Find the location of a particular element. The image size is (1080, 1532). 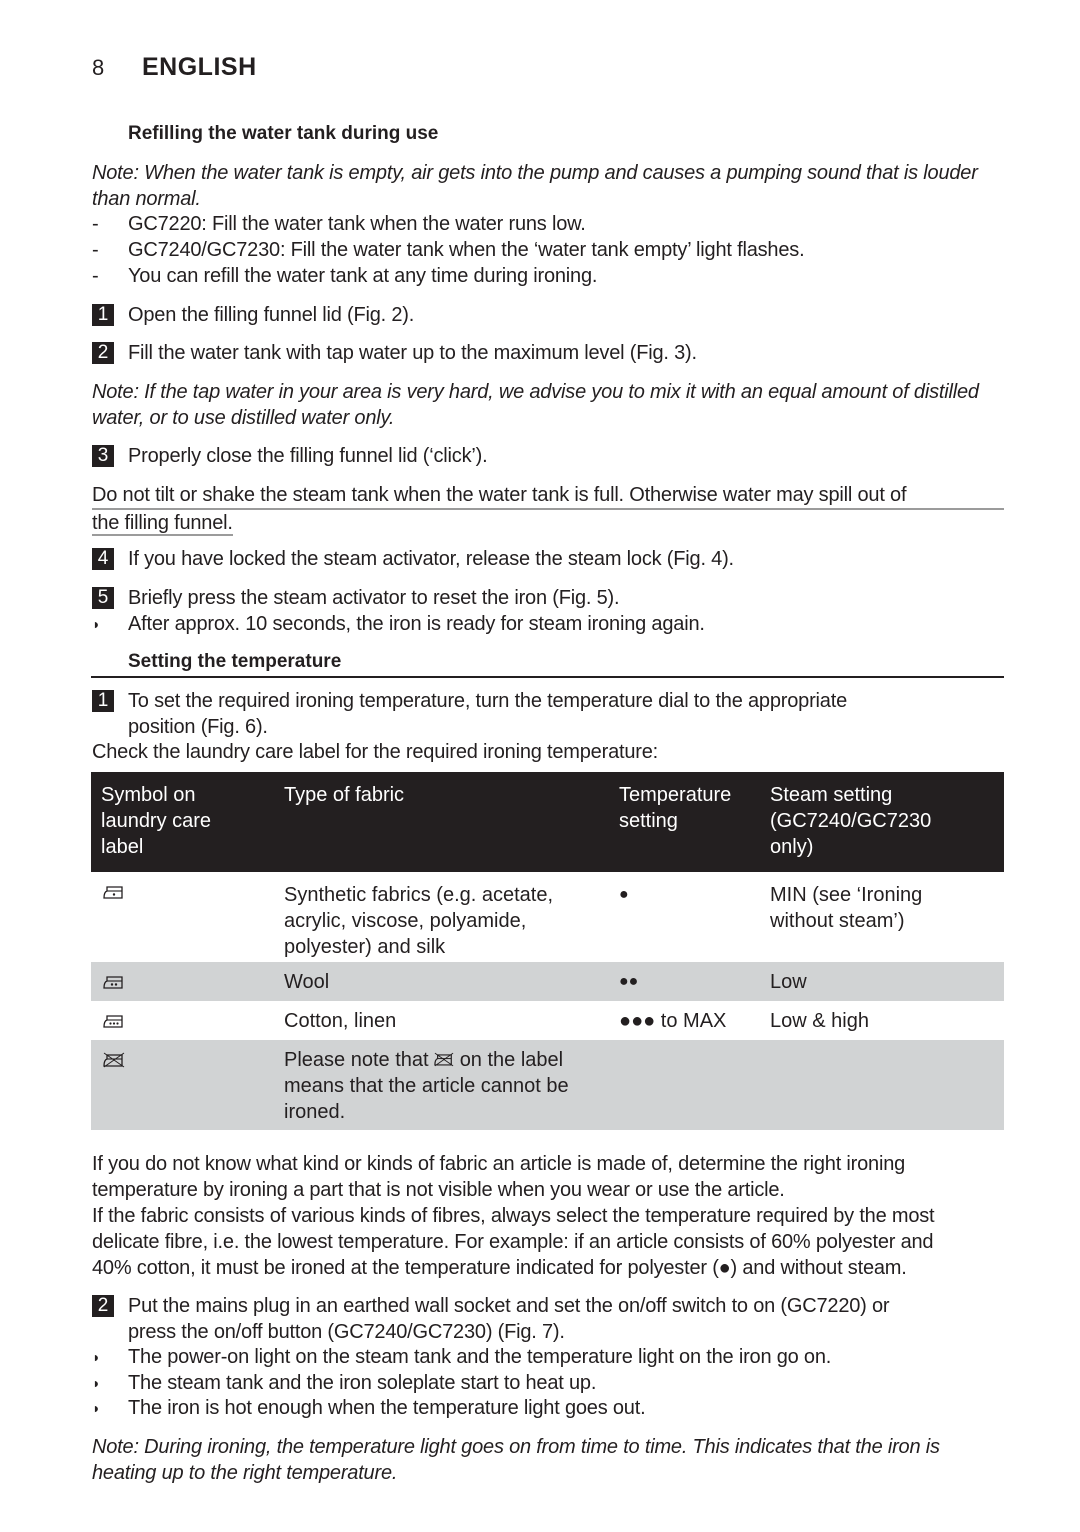

section-title-temperature: Setting the temperature is located at coordinates (235, 661).